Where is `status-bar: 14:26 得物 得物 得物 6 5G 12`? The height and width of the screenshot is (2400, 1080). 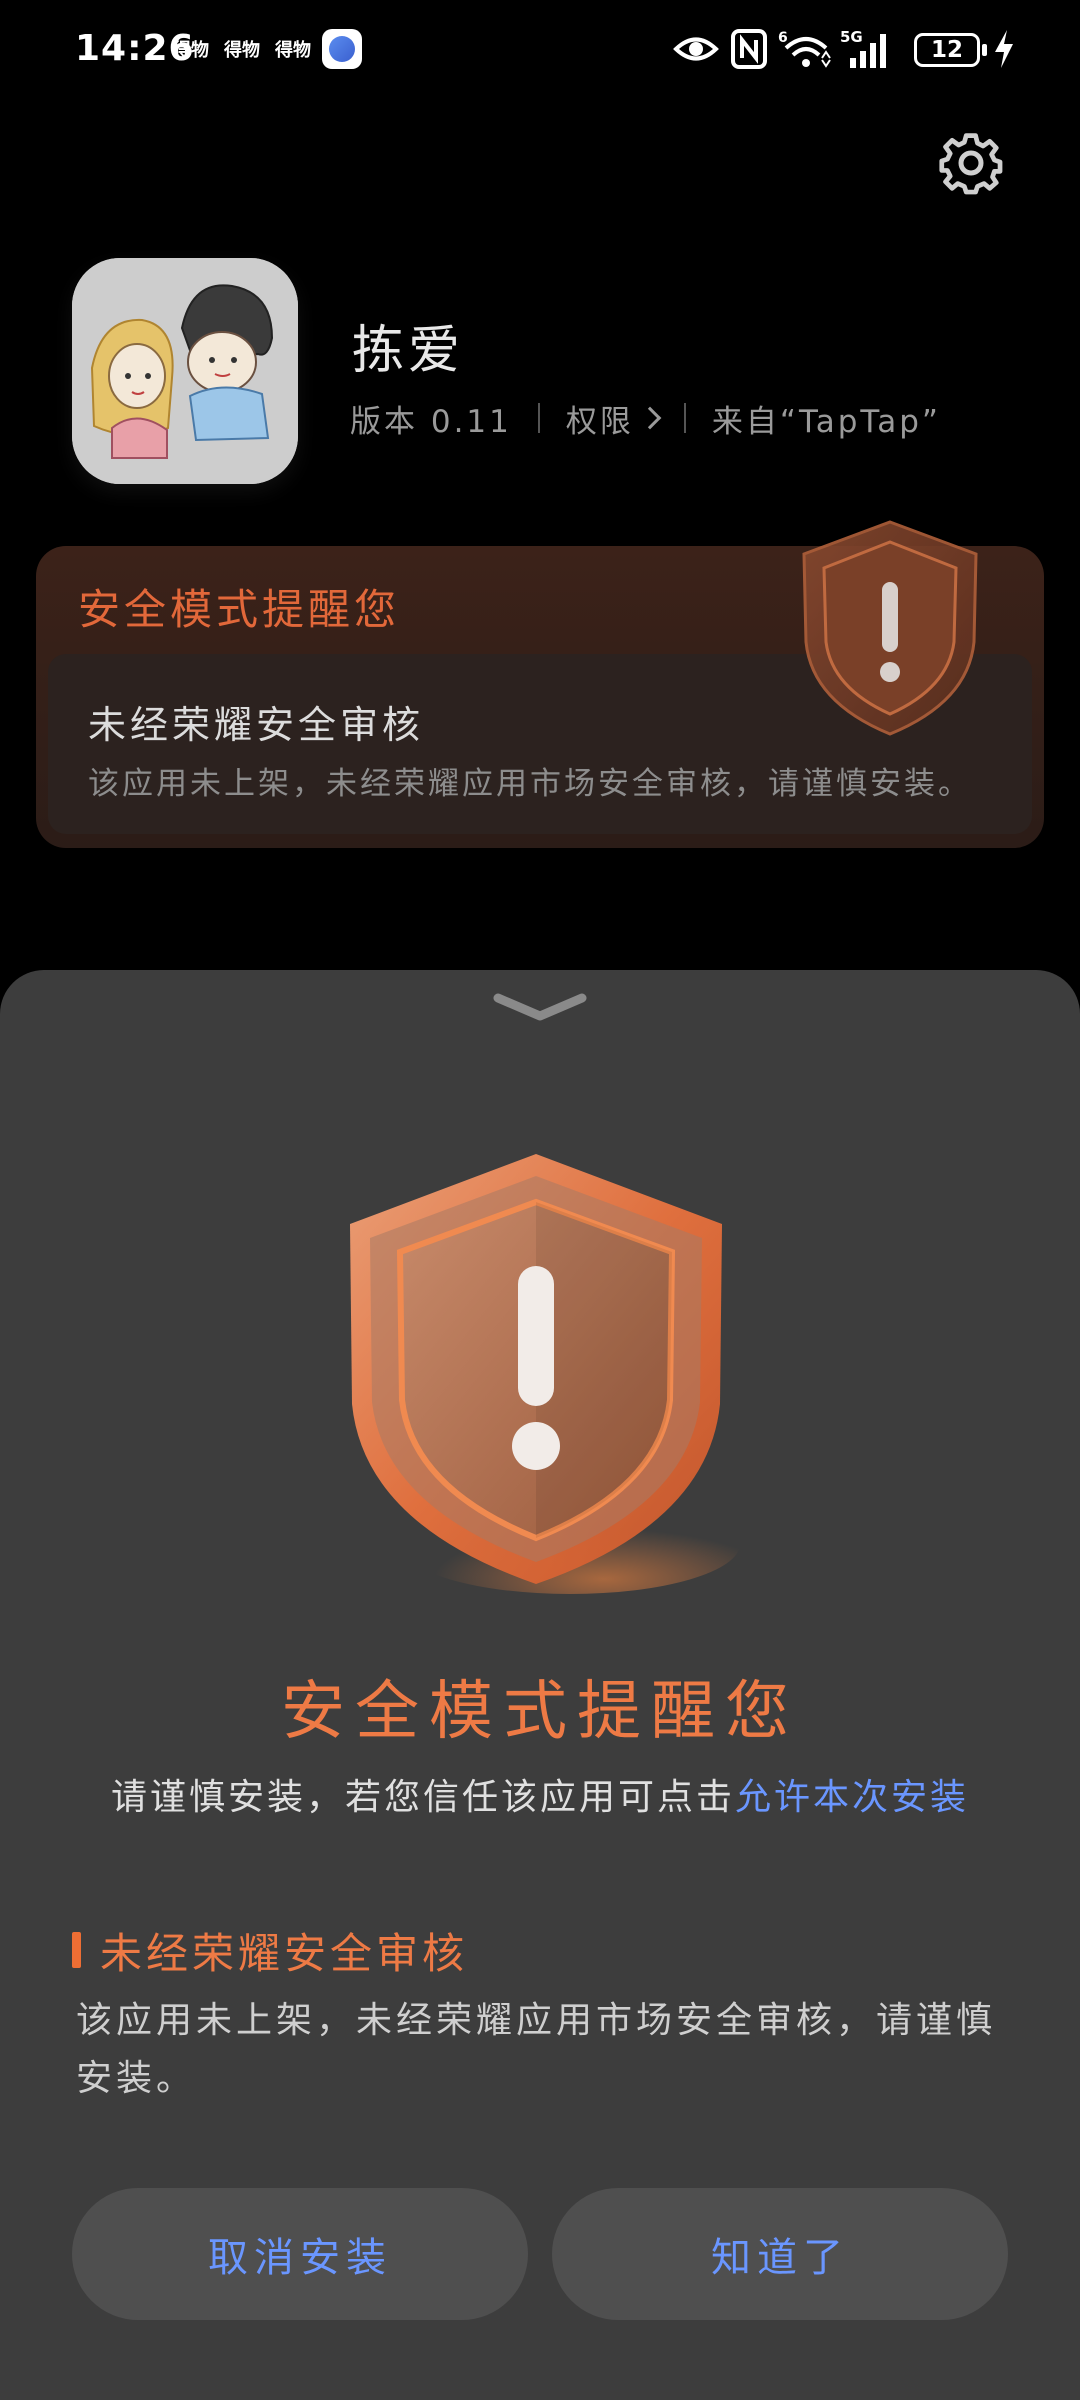
status-bar: 14:26 得物 得物 得物 6 5G 12 is located at coordinates (540, 50).